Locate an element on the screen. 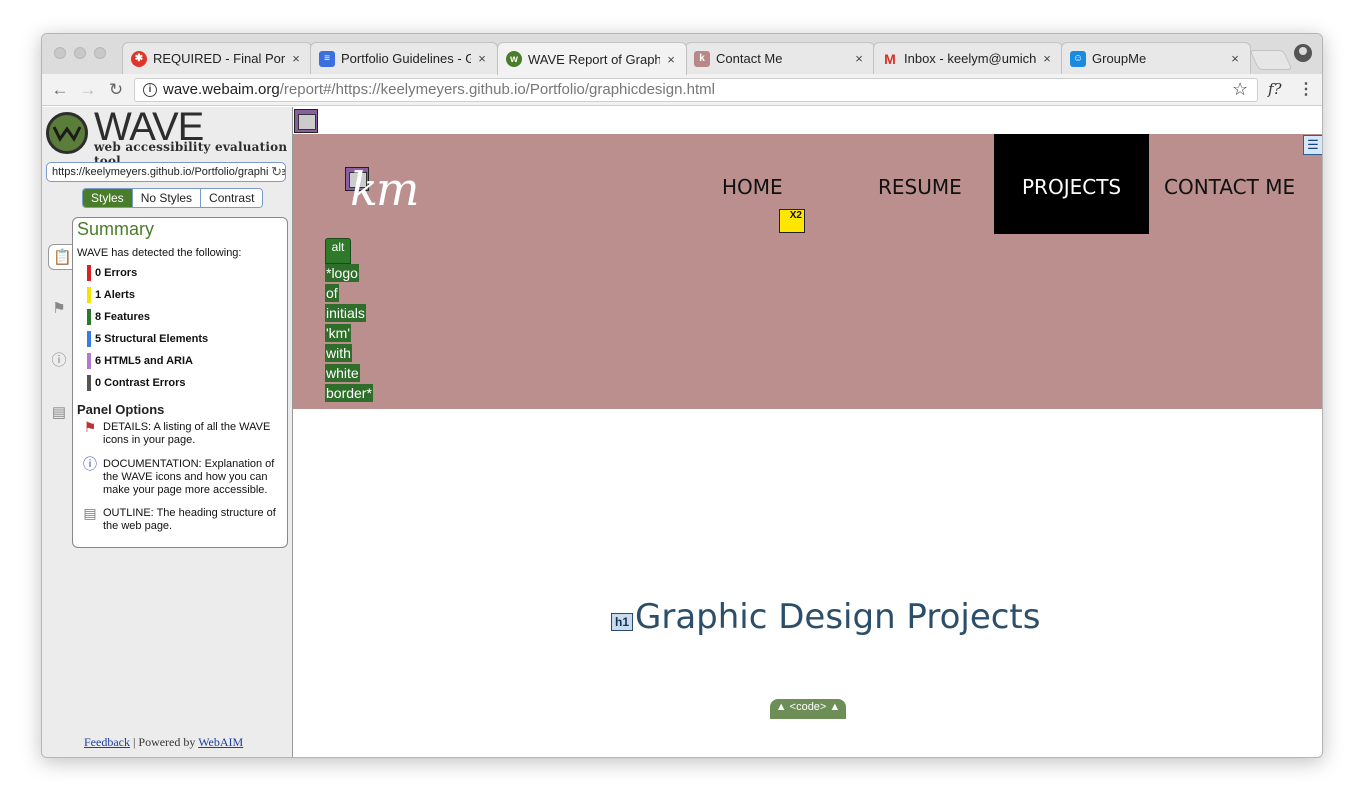 The image size is (1364, 808). nav-projects: PROJECTS is located at coordinates (1071, 187).